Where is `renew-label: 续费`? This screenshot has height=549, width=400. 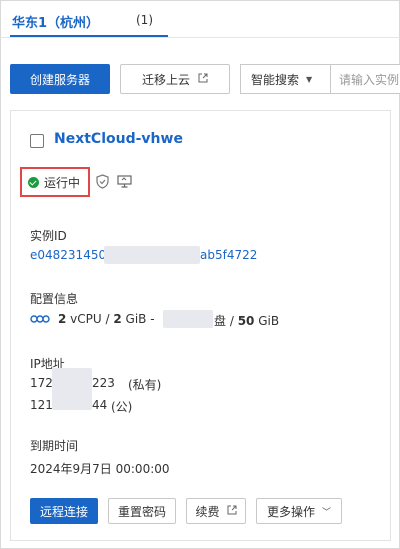
renew-label: 续费 is located at coordinates (207, 511).